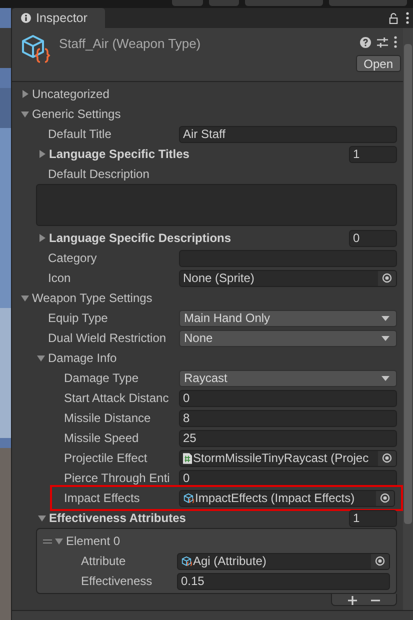 The width and height of the screenshot is (413, 620). I want to click on property-label: Effectiveness, so click(117, 581).